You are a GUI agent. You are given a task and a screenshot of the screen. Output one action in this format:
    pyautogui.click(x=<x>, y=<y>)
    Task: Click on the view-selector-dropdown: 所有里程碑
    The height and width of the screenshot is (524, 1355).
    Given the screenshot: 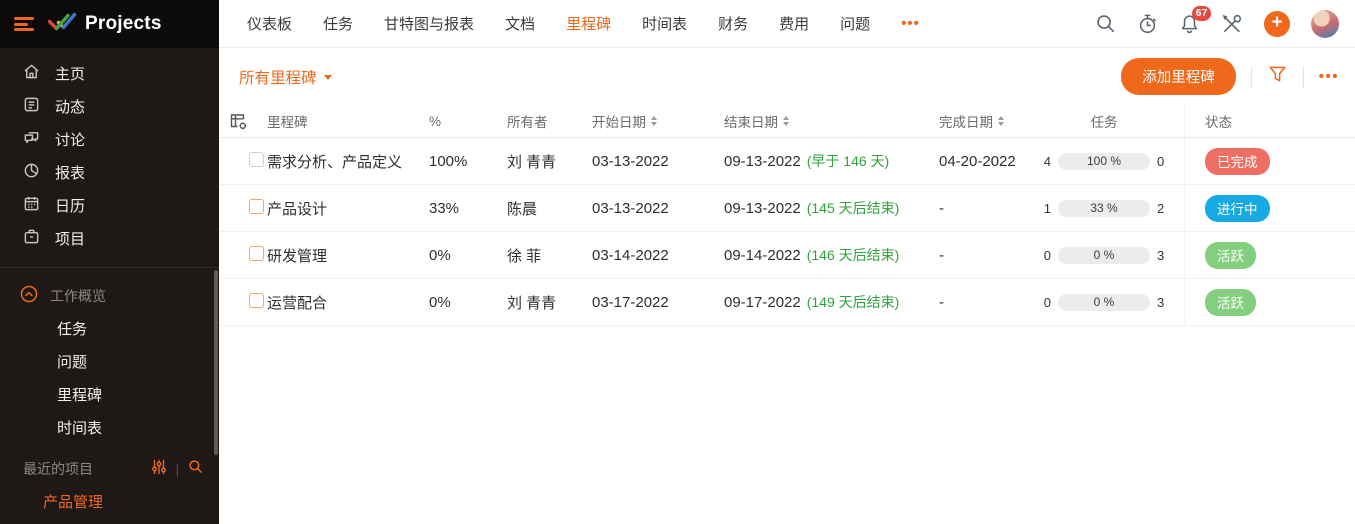 What is the action you would take?
    pyautogui.click(x=285, y=77)
    